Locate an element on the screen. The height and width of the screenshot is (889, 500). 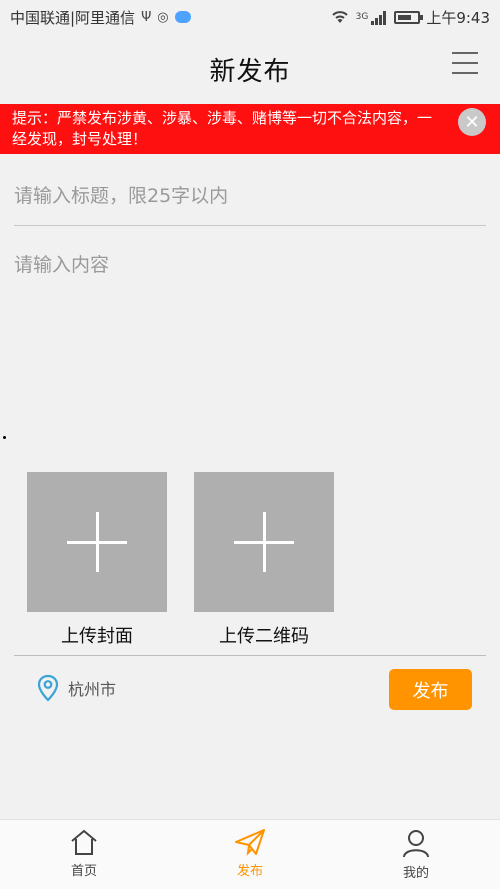
chat-bubble-icon is located at coordinates (182, 17).